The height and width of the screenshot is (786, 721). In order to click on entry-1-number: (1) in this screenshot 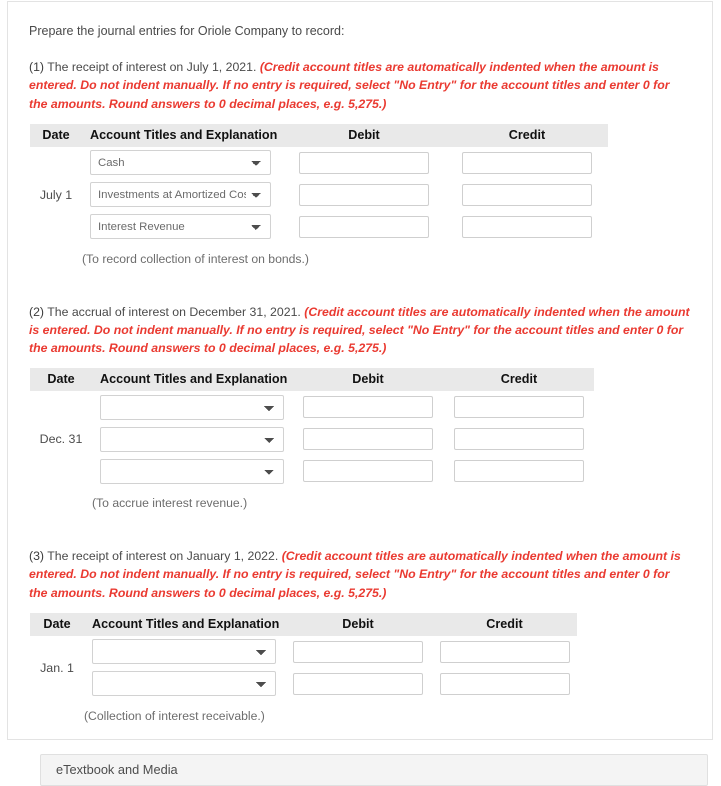, I will do `click(37, 67)`.